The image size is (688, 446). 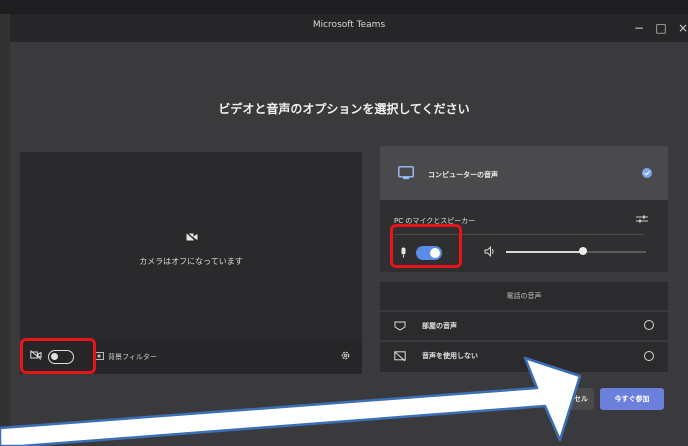 What do you see at coordinates (649, 325) in the screenshot?
I see `room-audio-radio` at bounding box center [649, 325].